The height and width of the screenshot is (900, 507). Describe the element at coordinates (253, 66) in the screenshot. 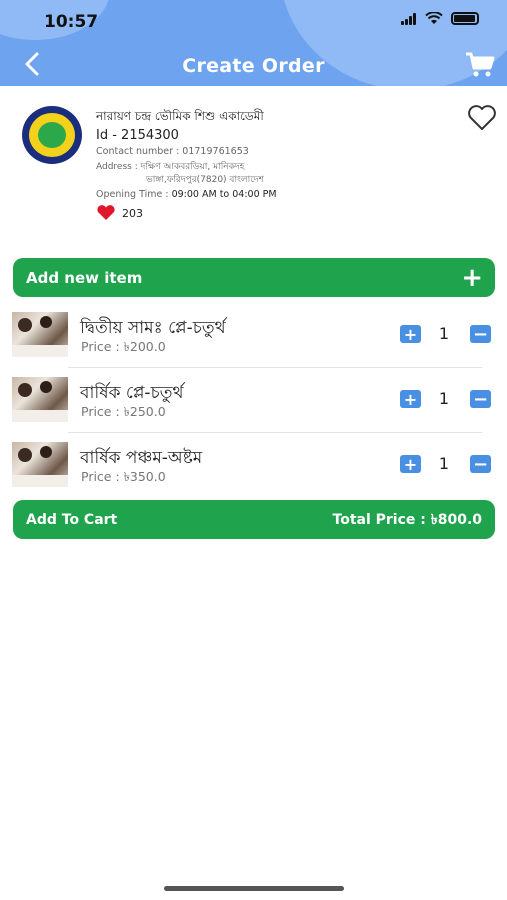

I see `page-title: Create Order` at that location.